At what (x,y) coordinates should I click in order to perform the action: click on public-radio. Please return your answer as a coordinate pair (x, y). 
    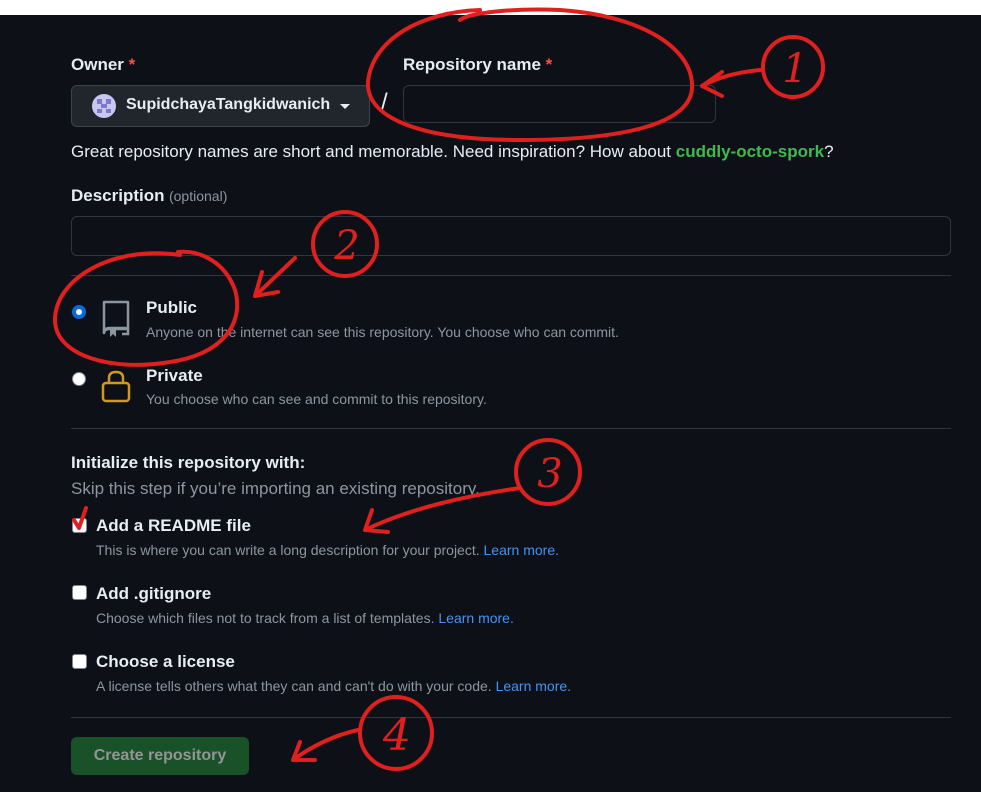
    Looking at the image, I should click on (79, 312).